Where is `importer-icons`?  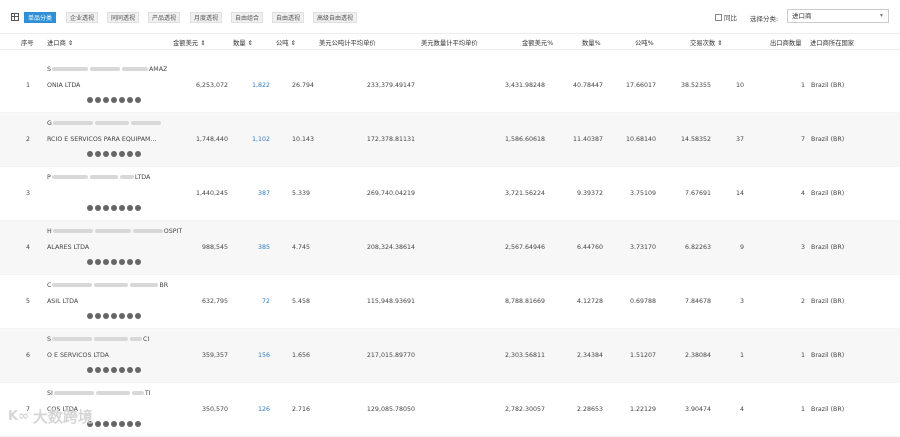 importer-icons is located at coordinates (114, 370).